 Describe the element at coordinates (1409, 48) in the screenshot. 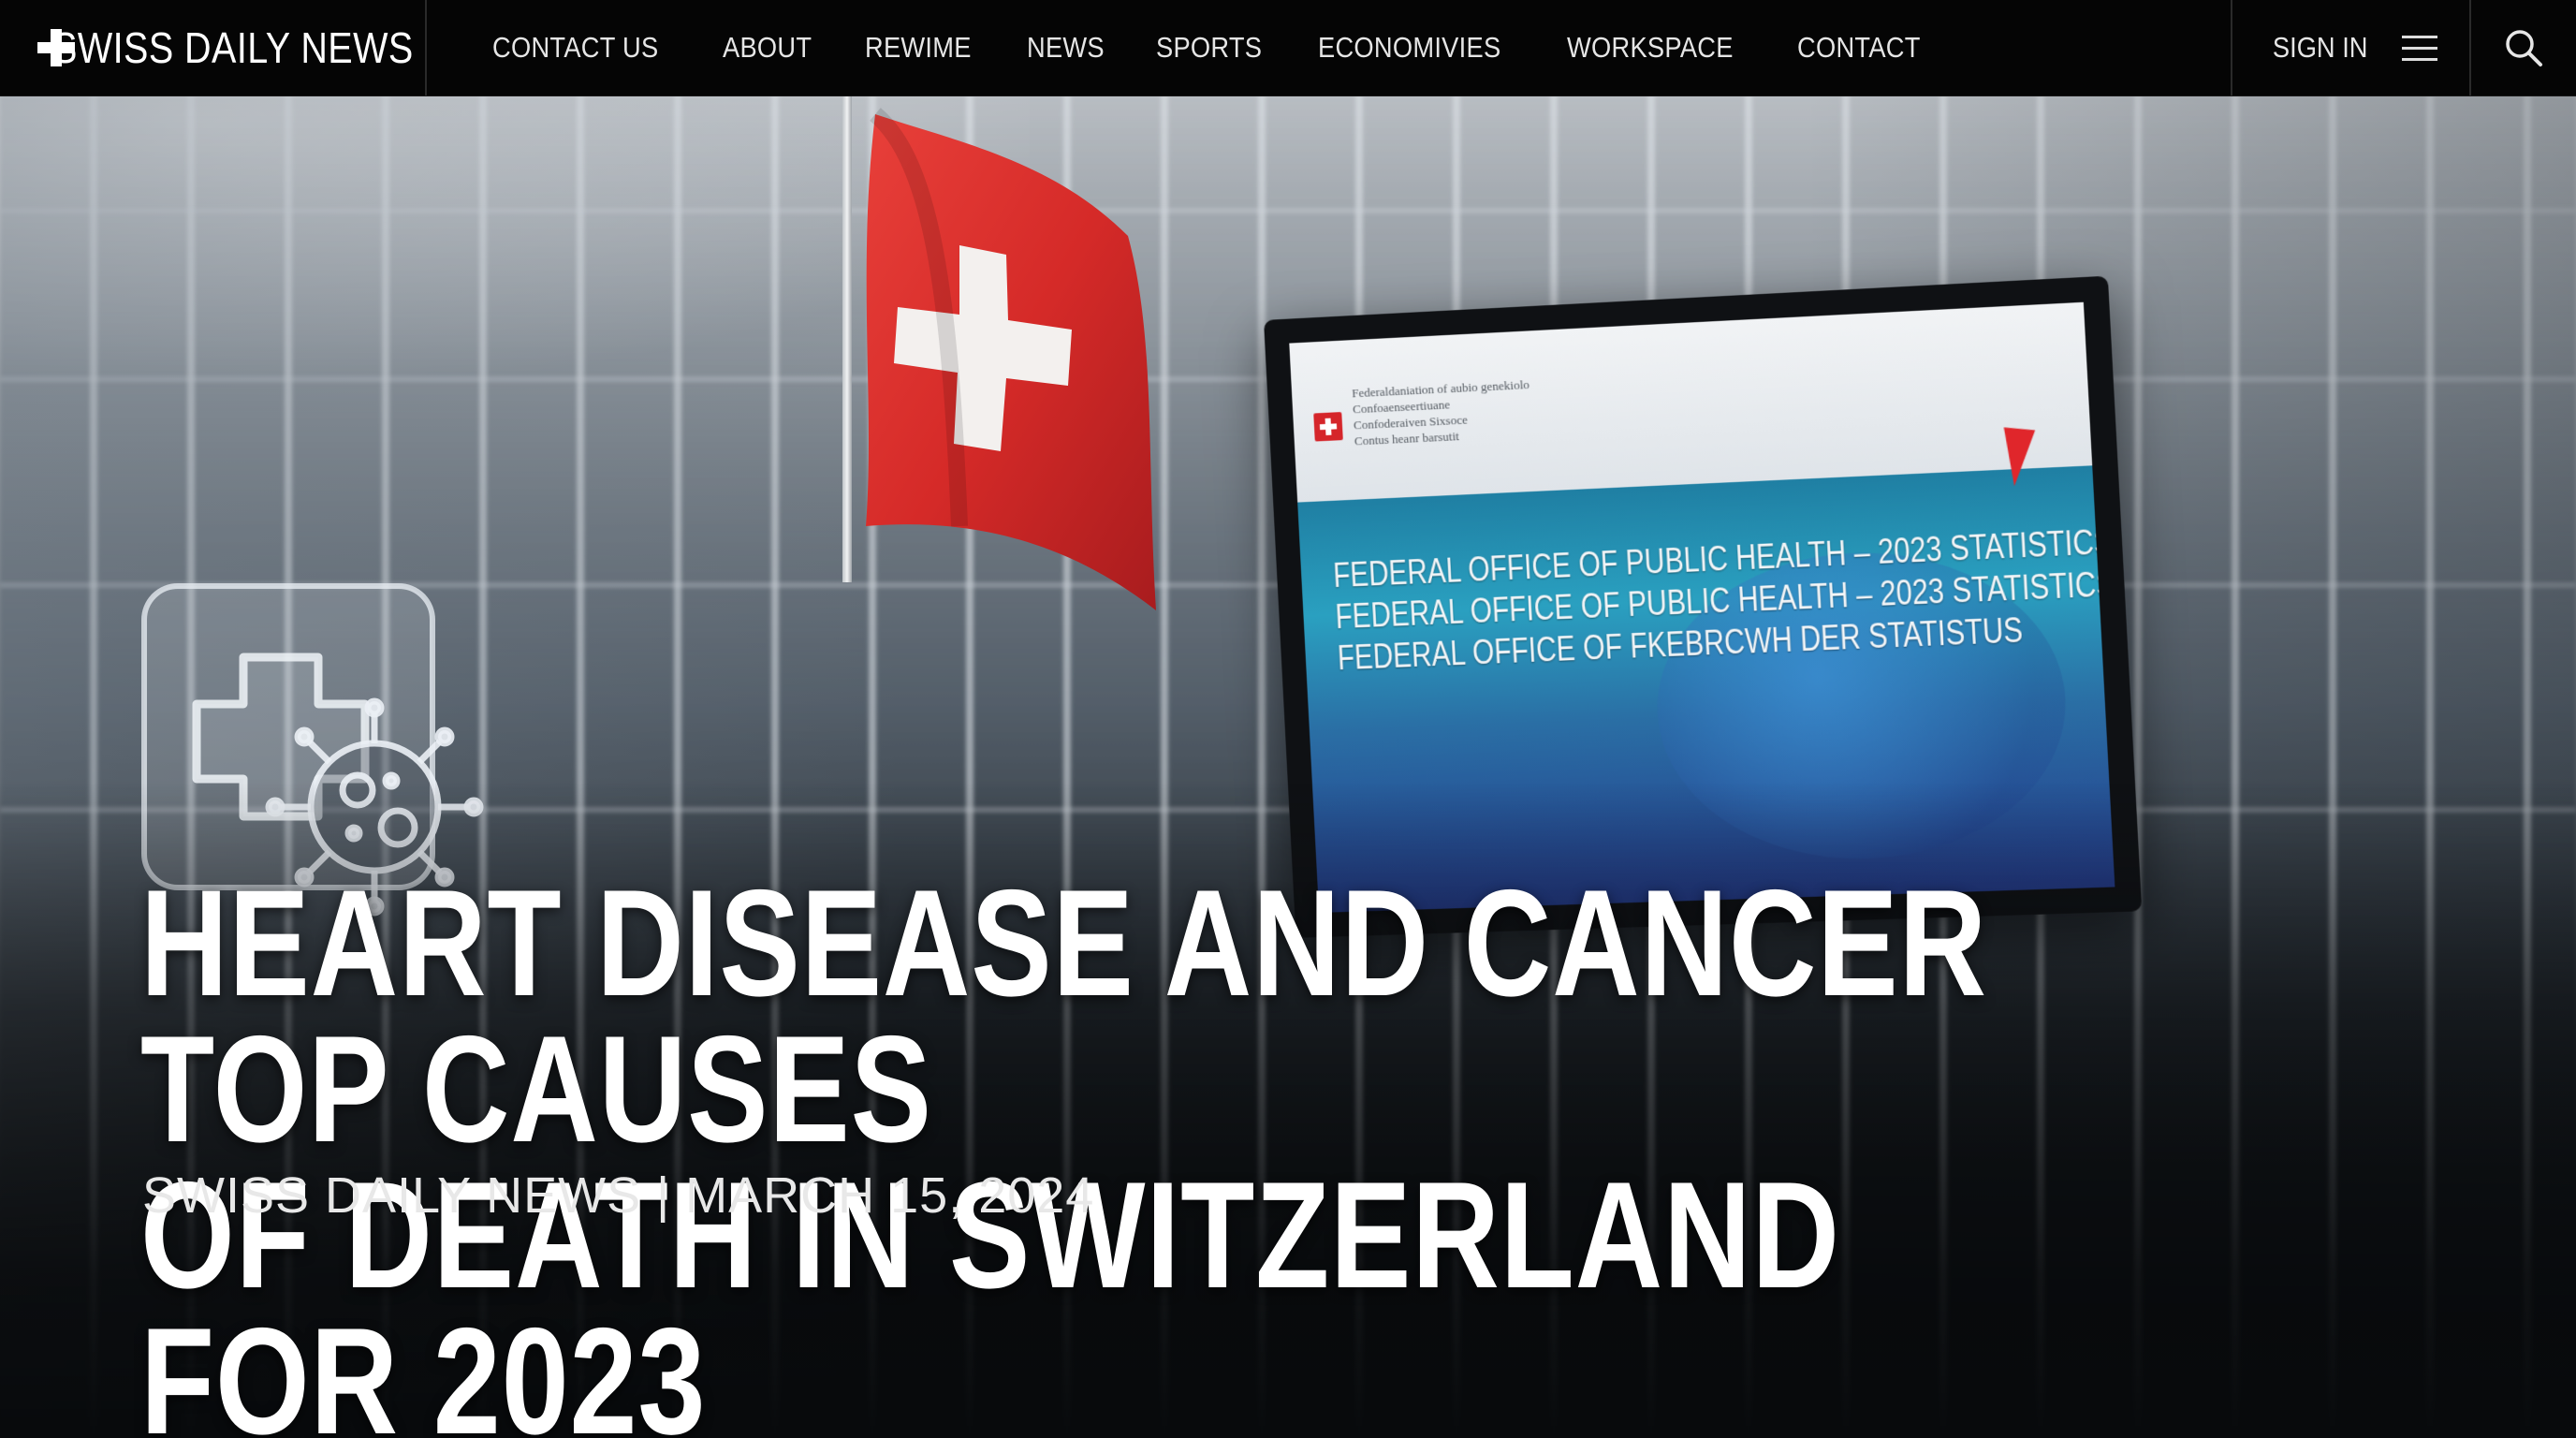

I see `nav-item-economivies: ECONOMIVIES` at that location.